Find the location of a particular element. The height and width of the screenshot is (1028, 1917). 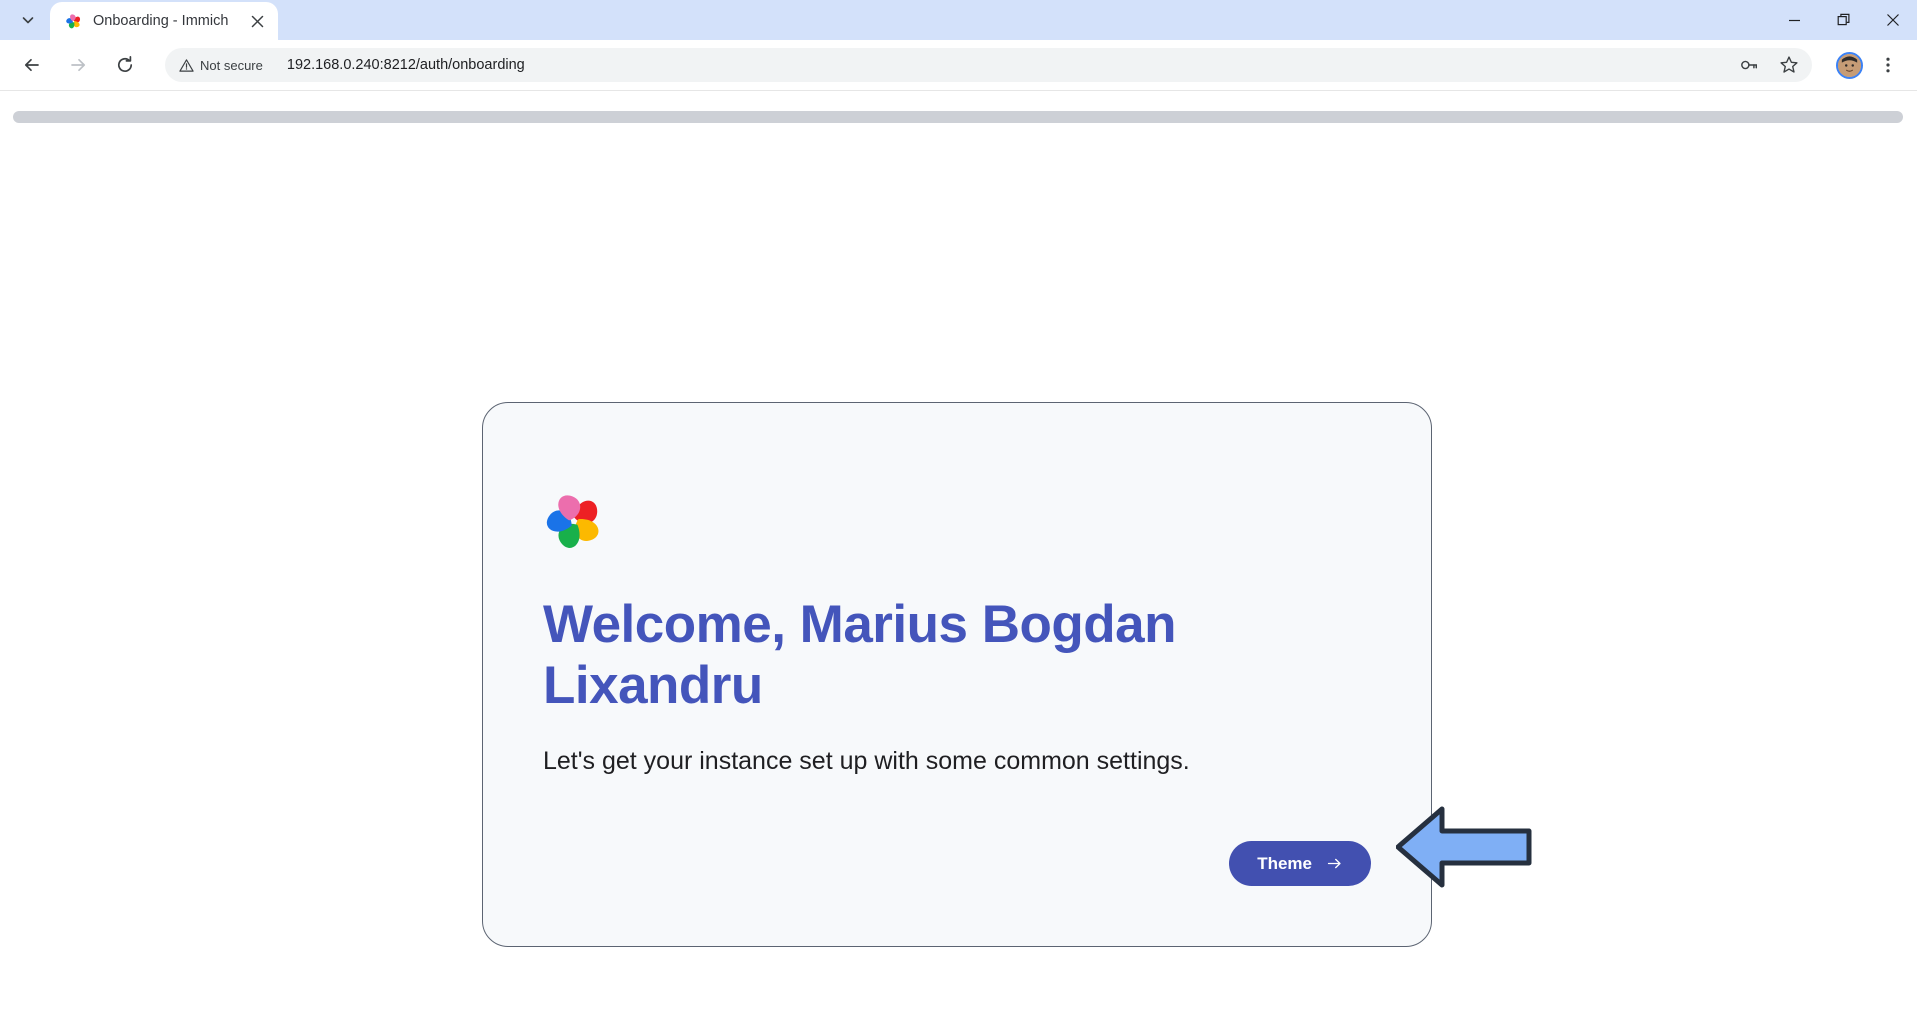

page-title: Welcome, Marius Bogdan Lixandru is located at coordinates (859, 655).